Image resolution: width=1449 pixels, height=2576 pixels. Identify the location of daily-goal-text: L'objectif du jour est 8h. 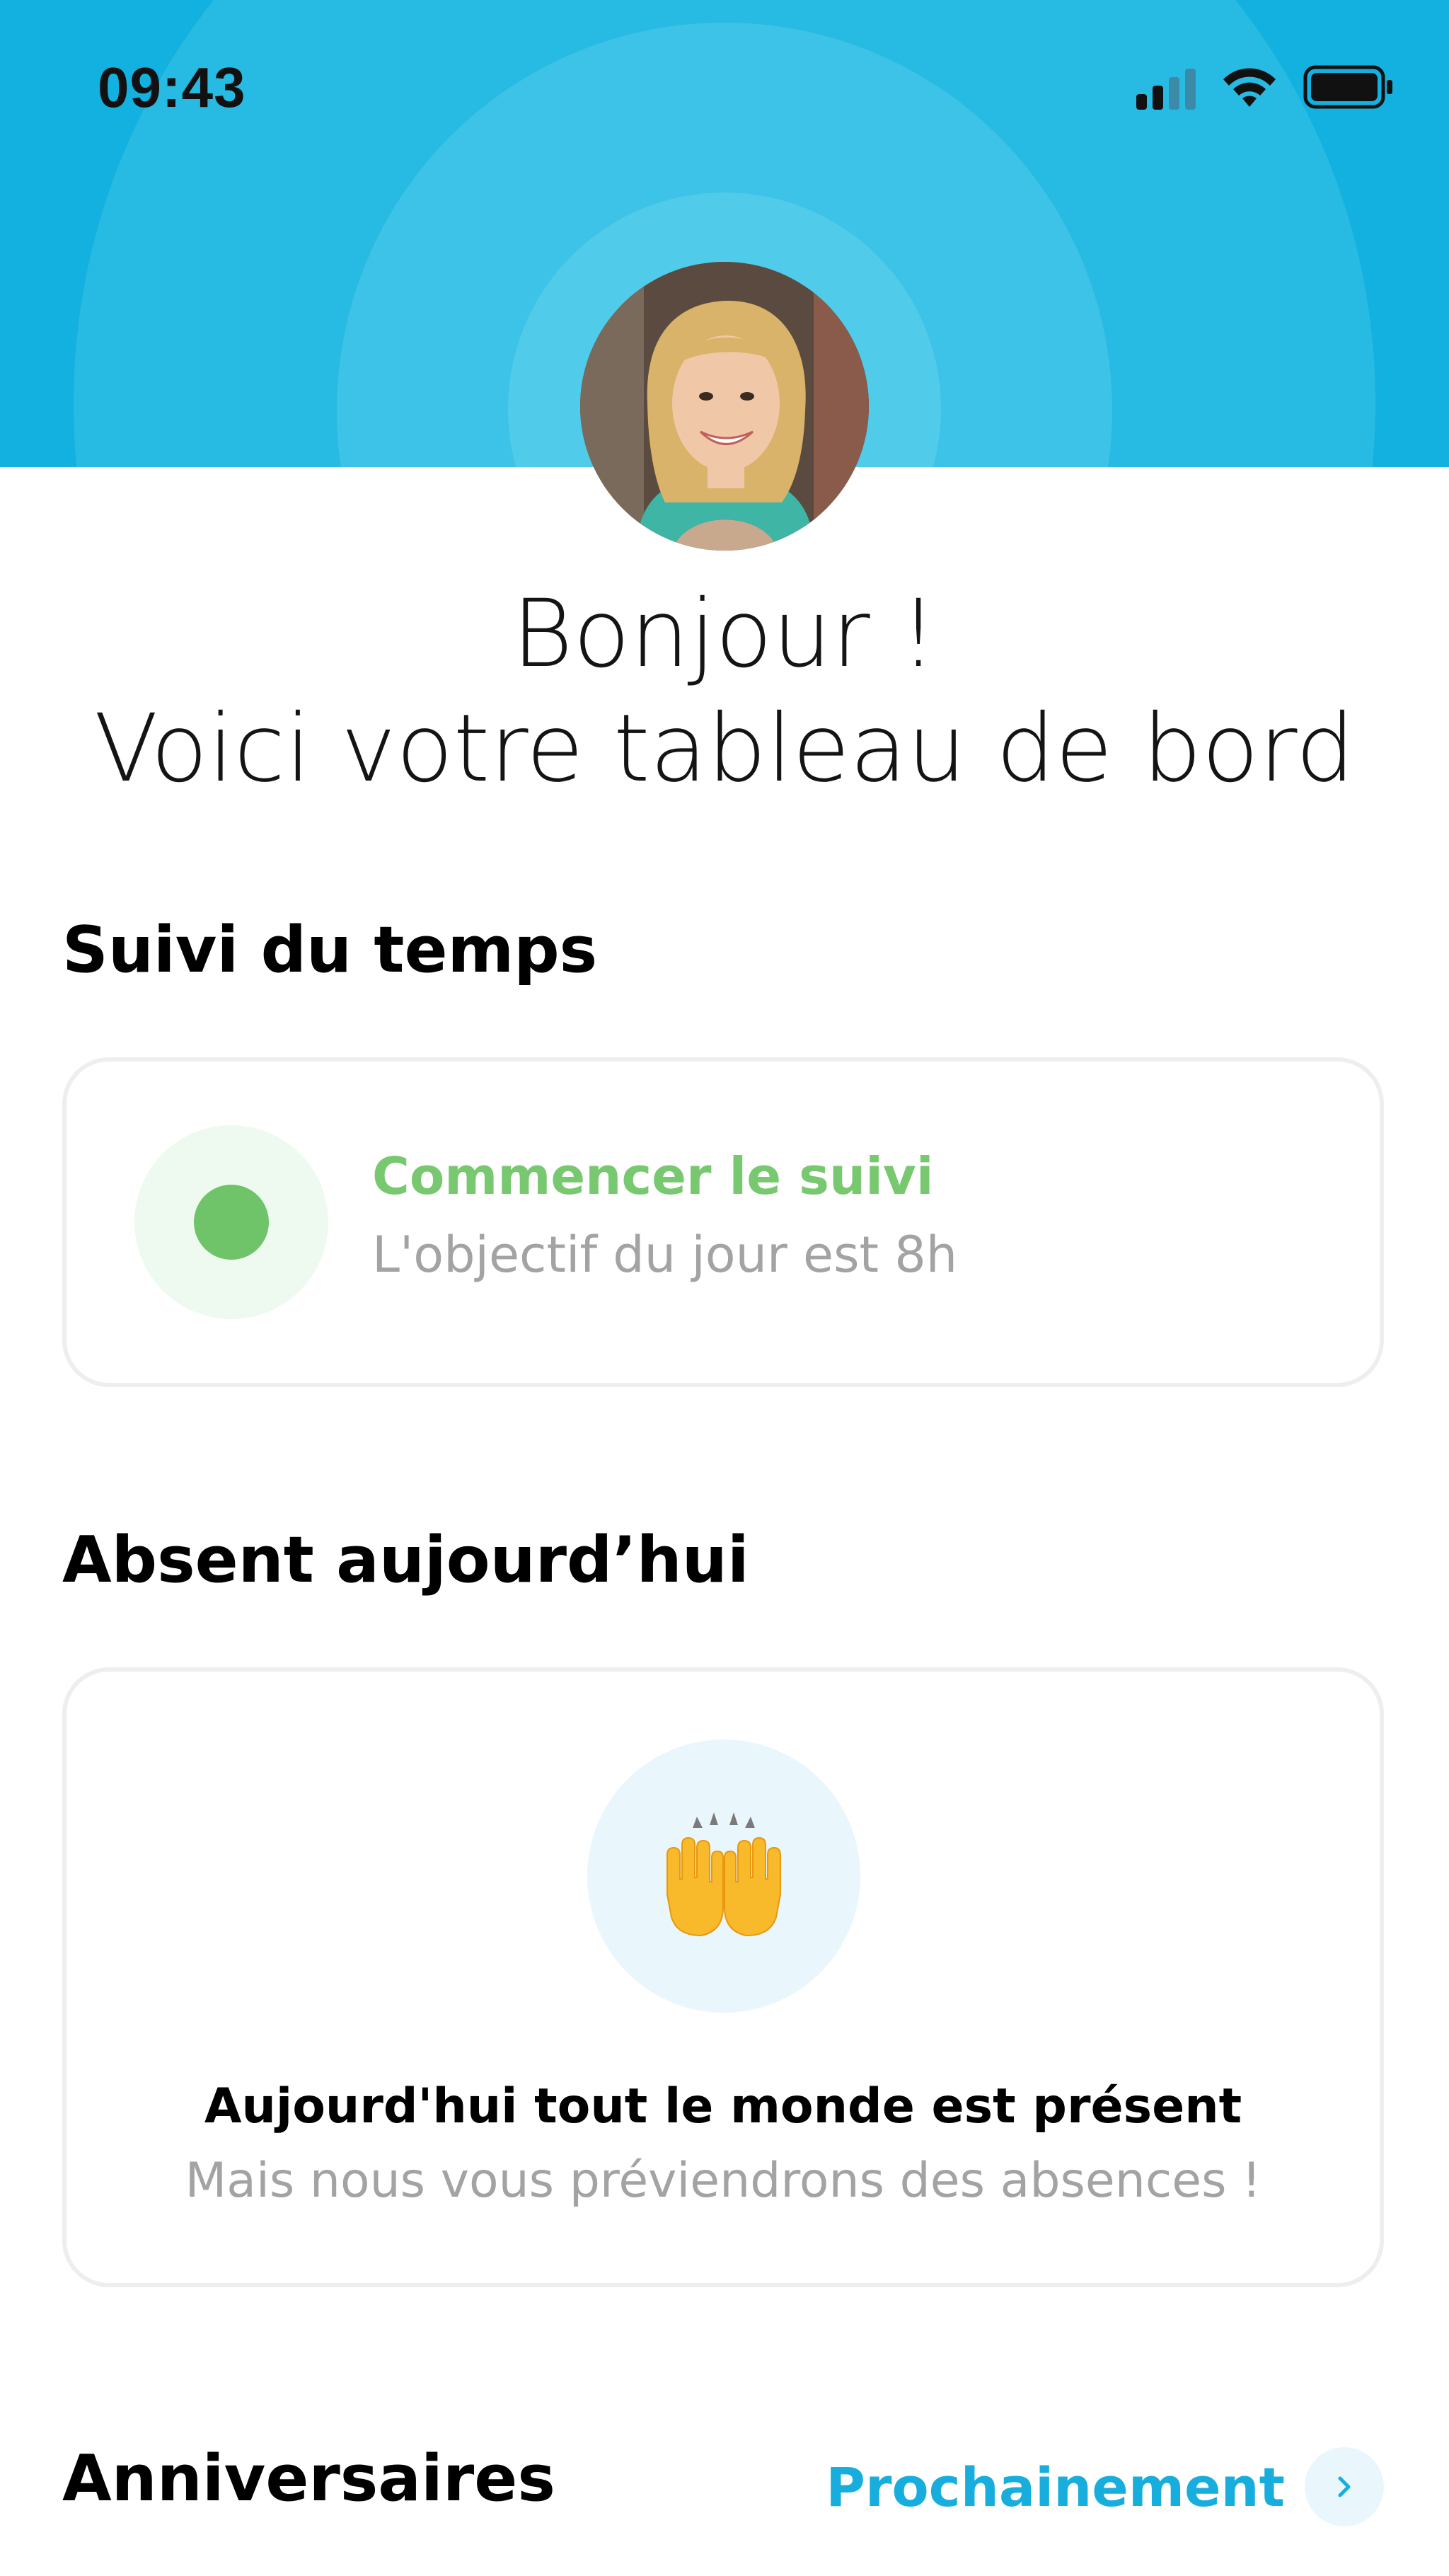
(665, 1255).